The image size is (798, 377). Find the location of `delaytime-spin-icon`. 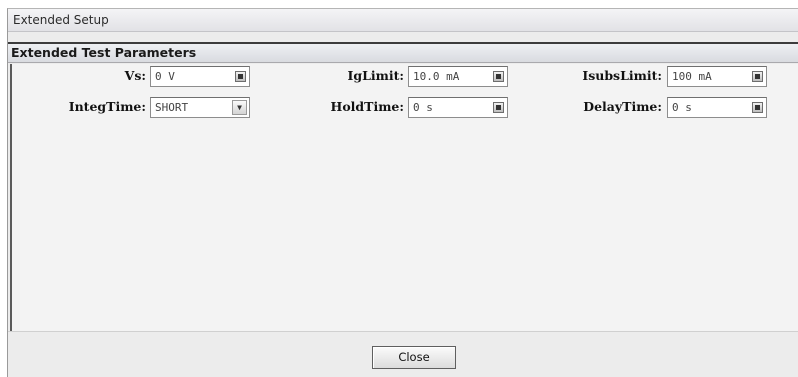

delaytime-spin-icon is located at coordinates (757, 107).